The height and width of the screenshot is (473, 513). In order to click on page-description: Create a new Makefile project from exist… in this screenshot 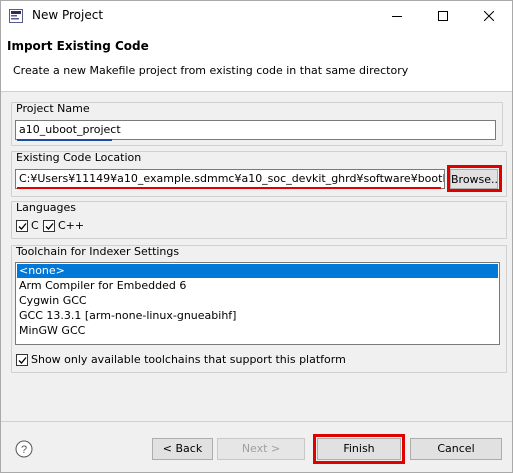, I will do `click(211, 70)`.